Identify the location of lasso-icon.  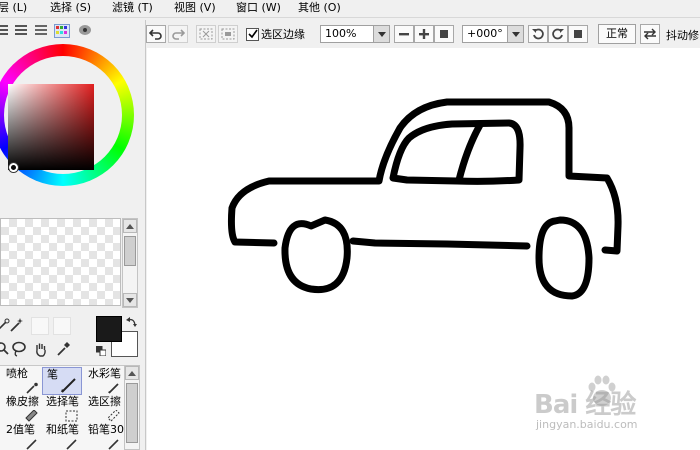
(19, 349).